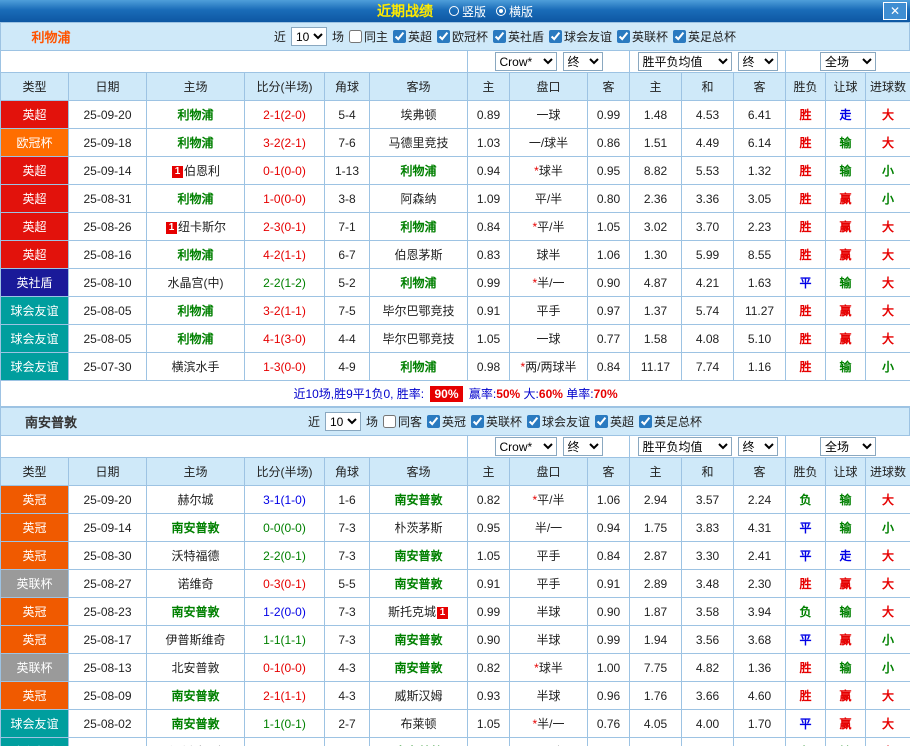  I want to click on score-cell: 2-3(0-1), so click(284, 226).